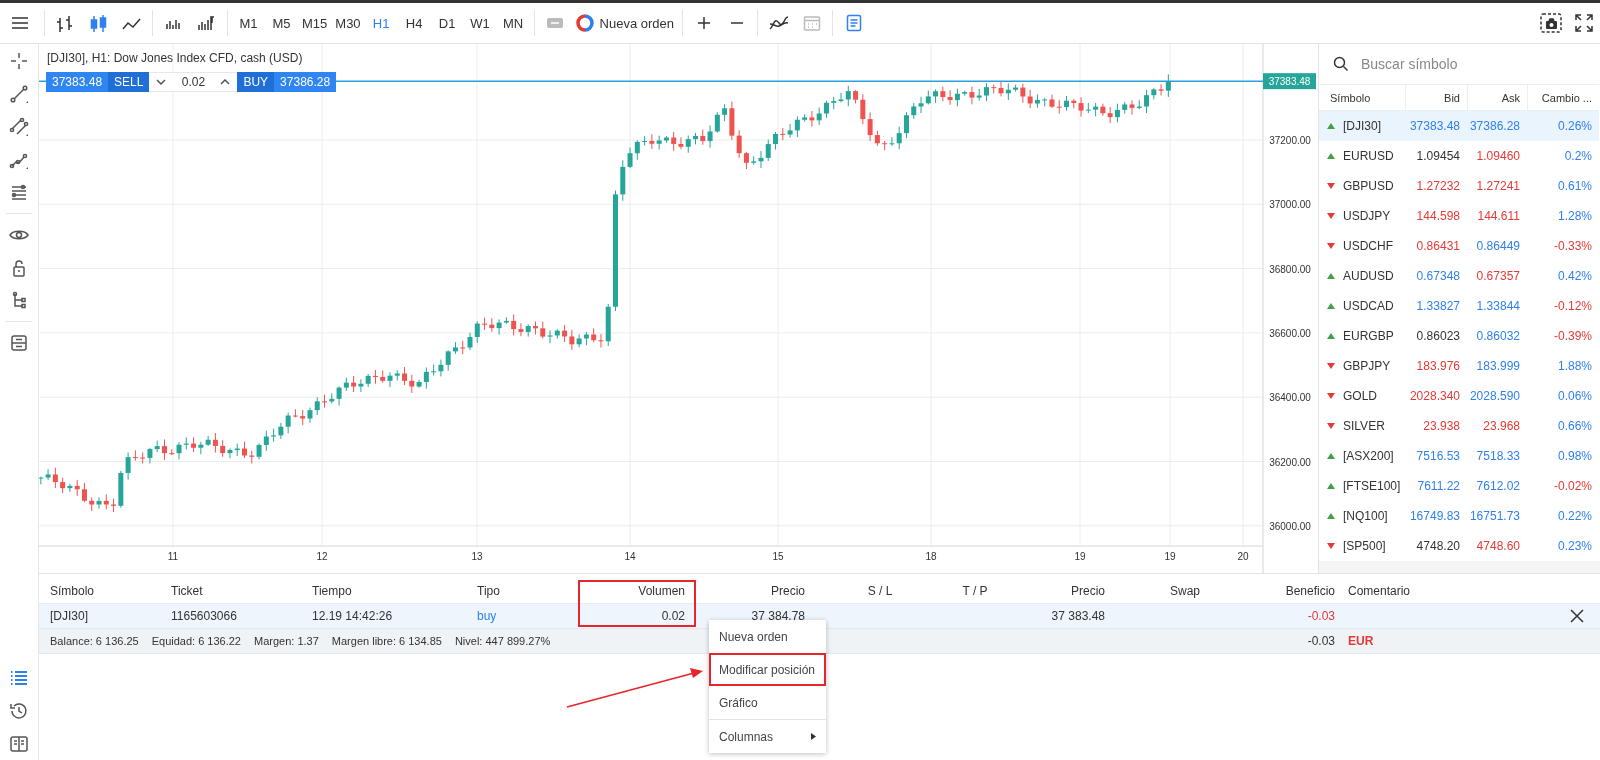 The image size is (1600, 760). Describe the element at coordinates (286, 641) in the screenshot. I see `account-summary-text: Margen: 1.37` at that location.